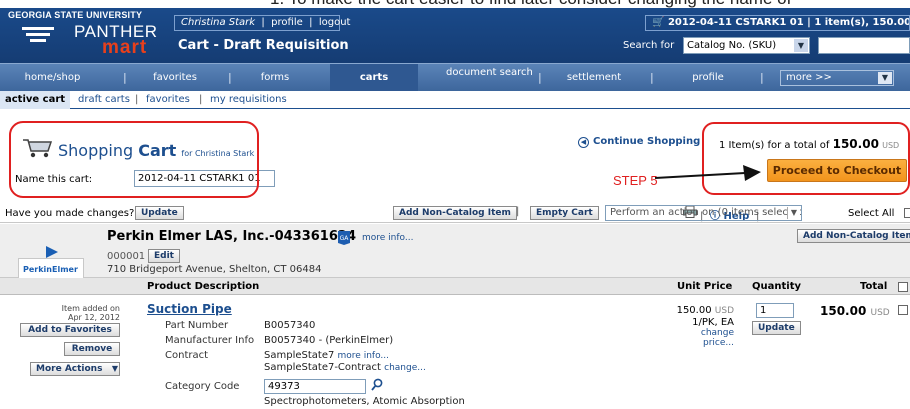  What do you see at coordinates (776, 328) in the screenshot?
I see `update-quantity-button: Update` at bounding box center [776, 328].